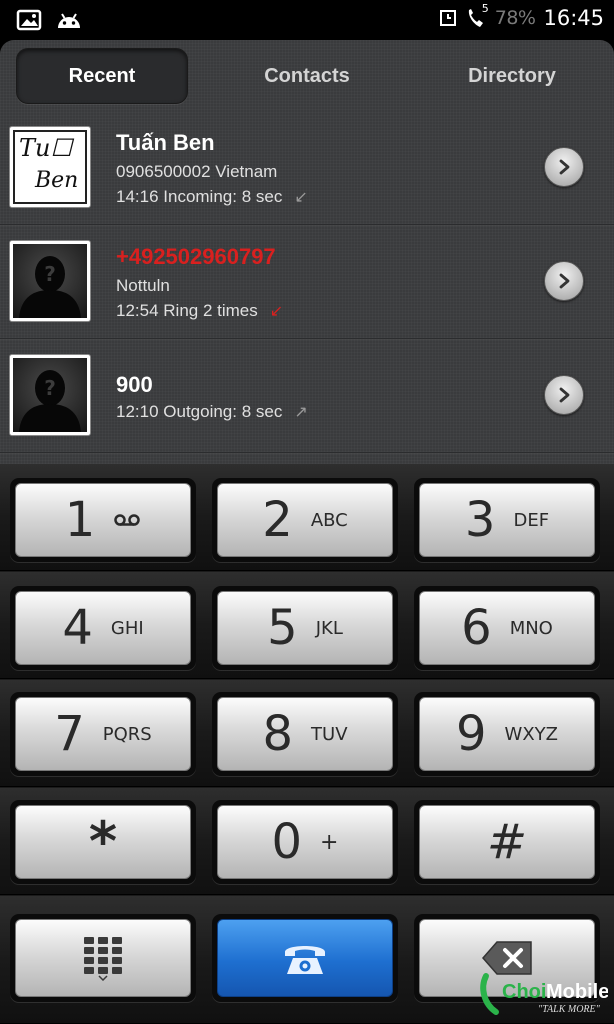  I want to click on dialpad-row: 7 PQRS 8 TUV 9 WXYZ, so click(307, 733).